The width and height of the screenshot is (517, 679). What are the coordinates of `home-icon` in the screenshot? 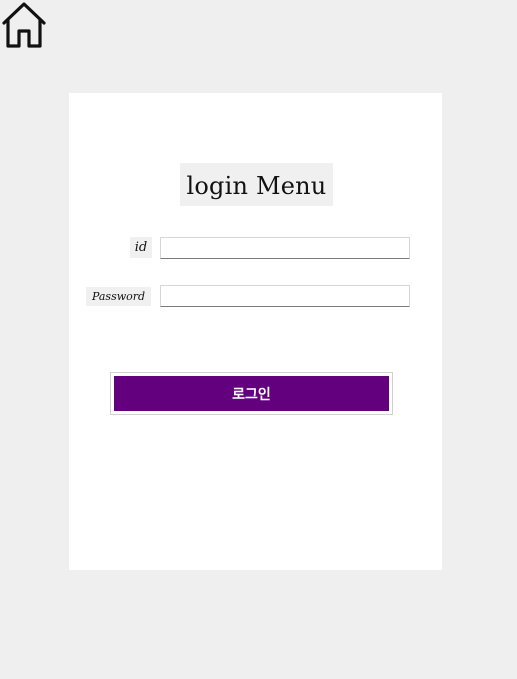 It's located at (24, 25).